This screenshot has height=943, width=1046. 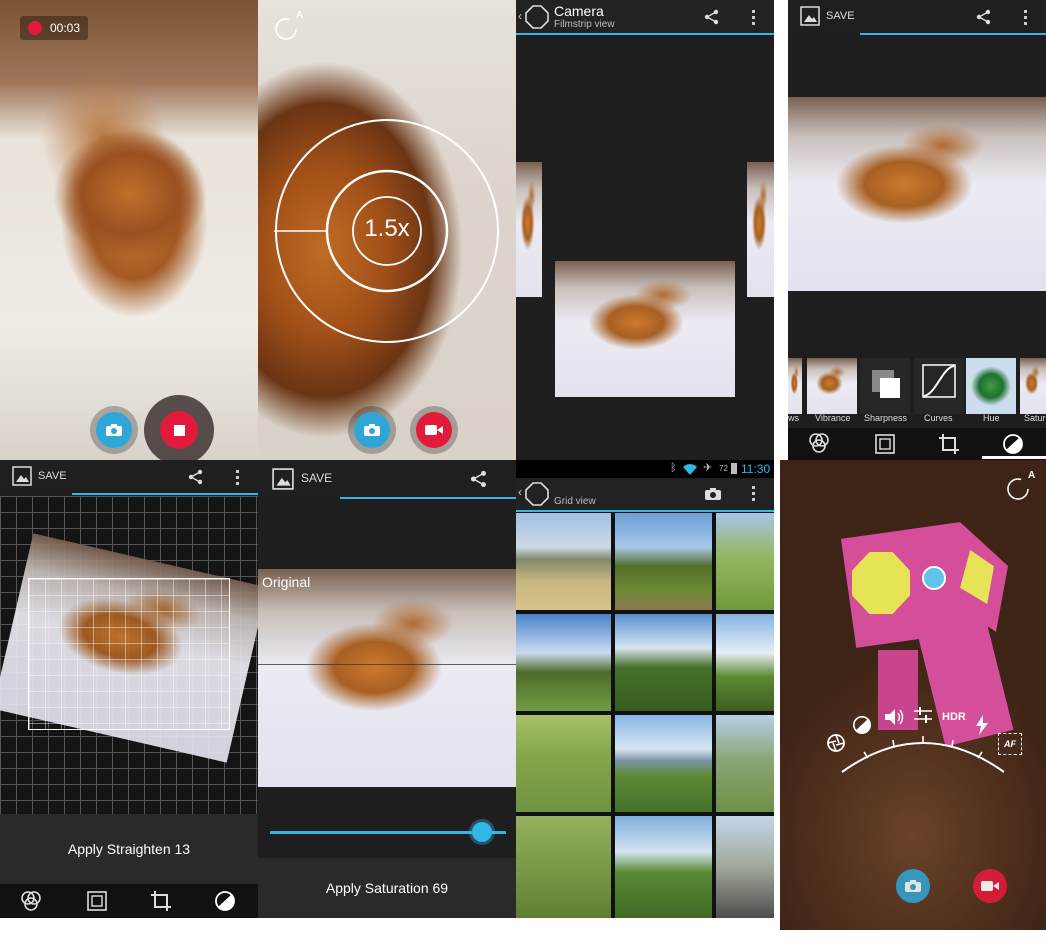 I want to click on filmstrip-current-item, so click(x=645, y=329).